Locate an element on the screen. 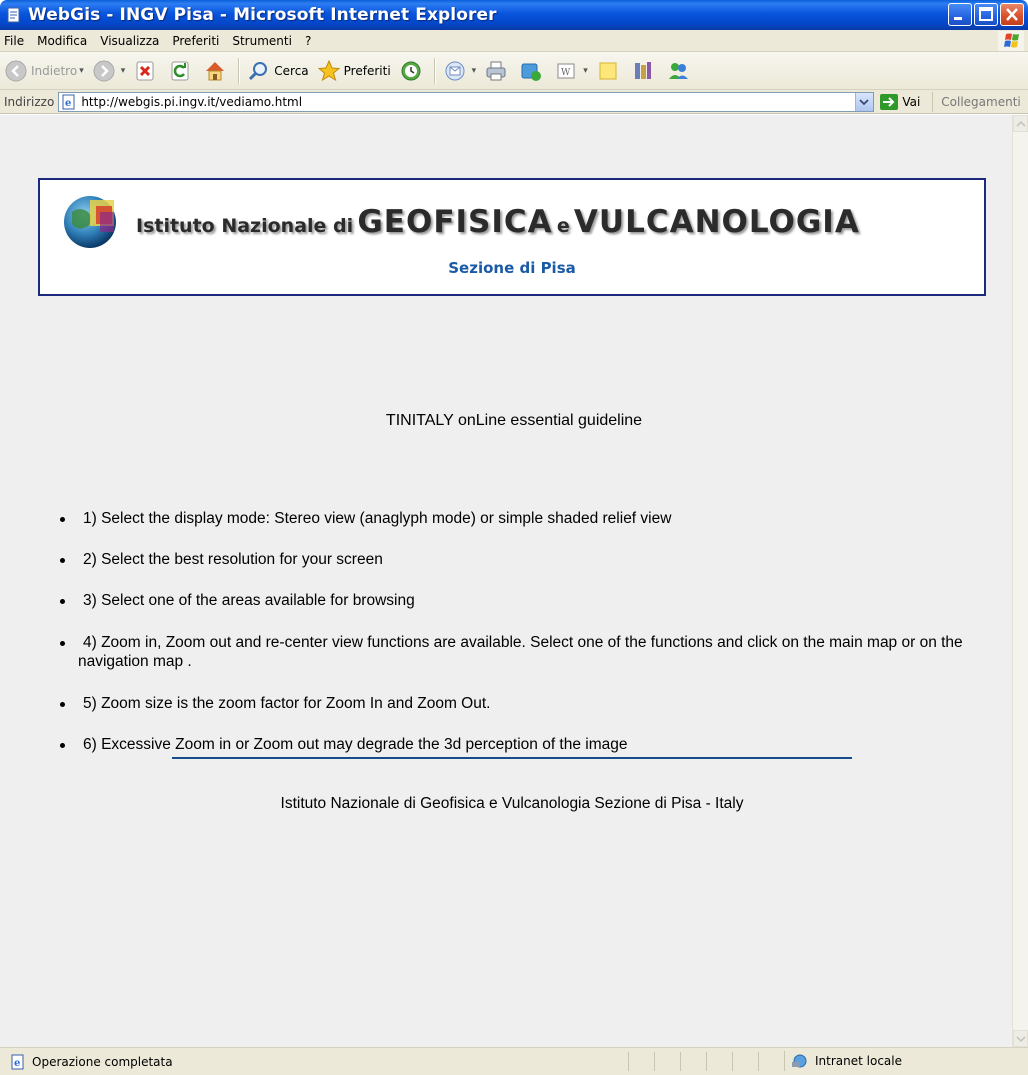 The image size is (1028, 1075). menu-visualizza: Visualizza is located at coordinates (130, 41).